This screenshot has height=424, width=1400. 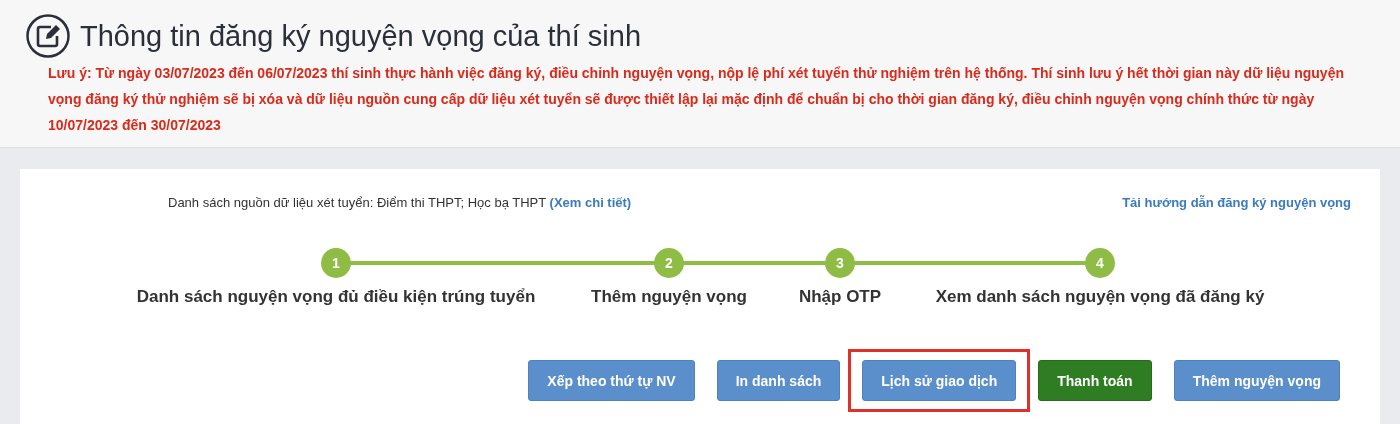 What do you see at coordinates (590, 202) in the screenshot?
I see `details-link: (Xem chi tiết)` at bounding box center [590, 202].